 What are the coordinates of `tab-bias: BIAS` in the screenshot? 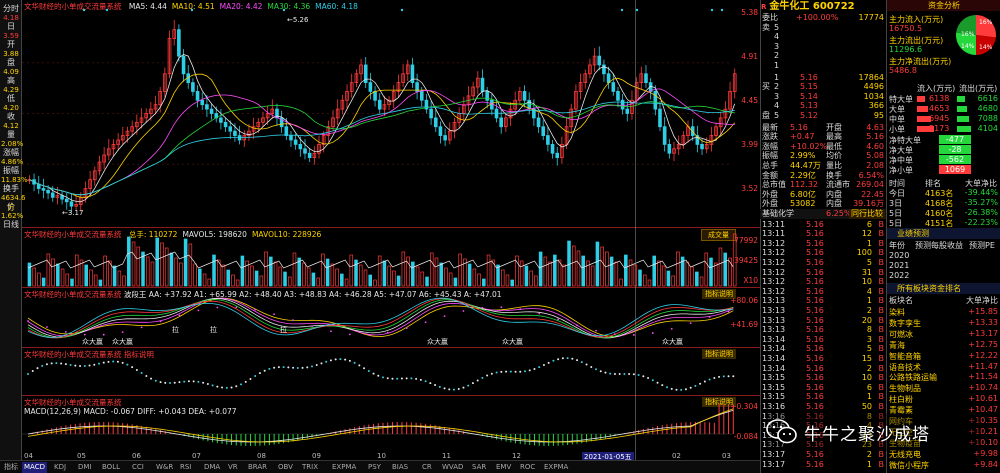 It's located at (400, 467).